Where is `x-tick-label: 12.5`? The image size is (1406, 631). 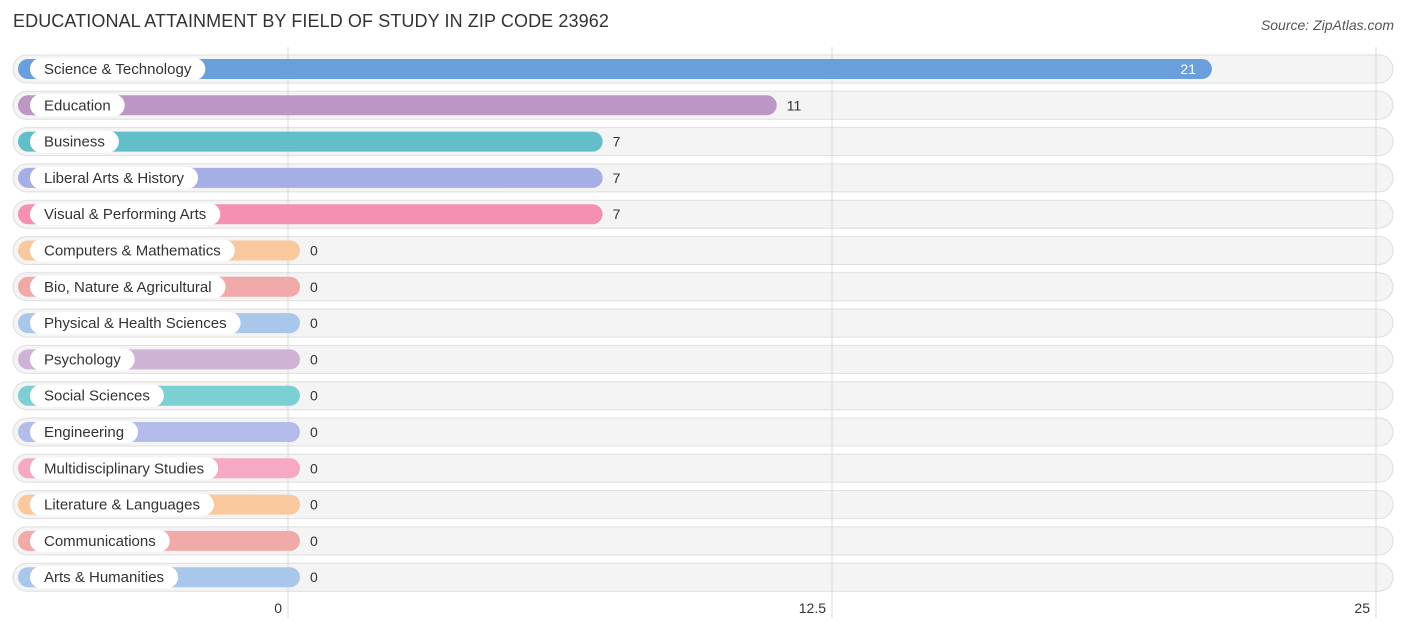
x-tick-label: 12.5 is located at coordinates (812, 608).